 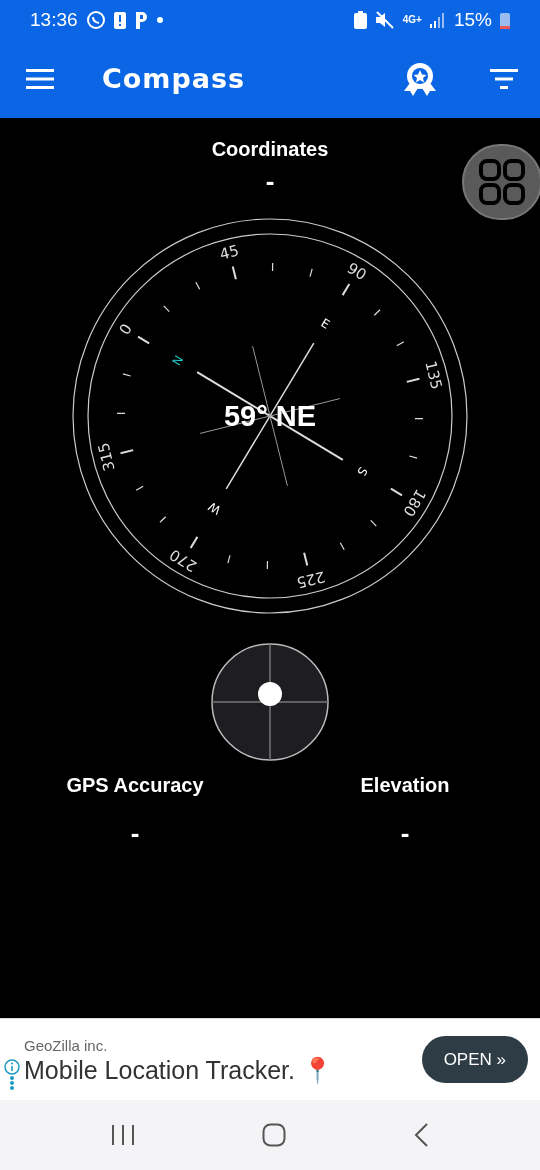 What do you see at coordinates (12, 1082) in the screenshot?
I see `more-icon` at bounding box center [12, 1082].